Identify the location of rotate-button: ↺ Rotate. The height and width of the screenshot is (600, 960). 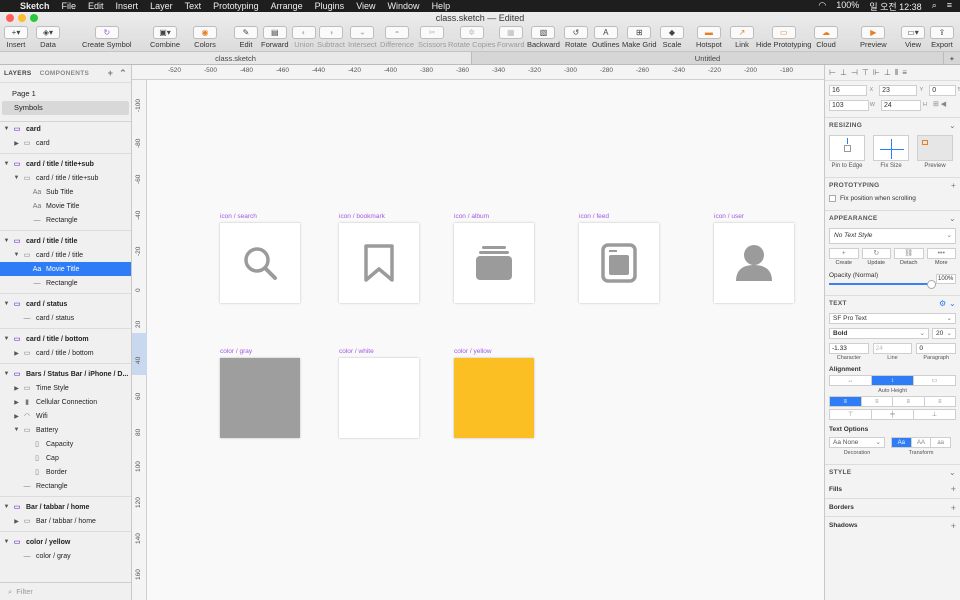
(576, 39).